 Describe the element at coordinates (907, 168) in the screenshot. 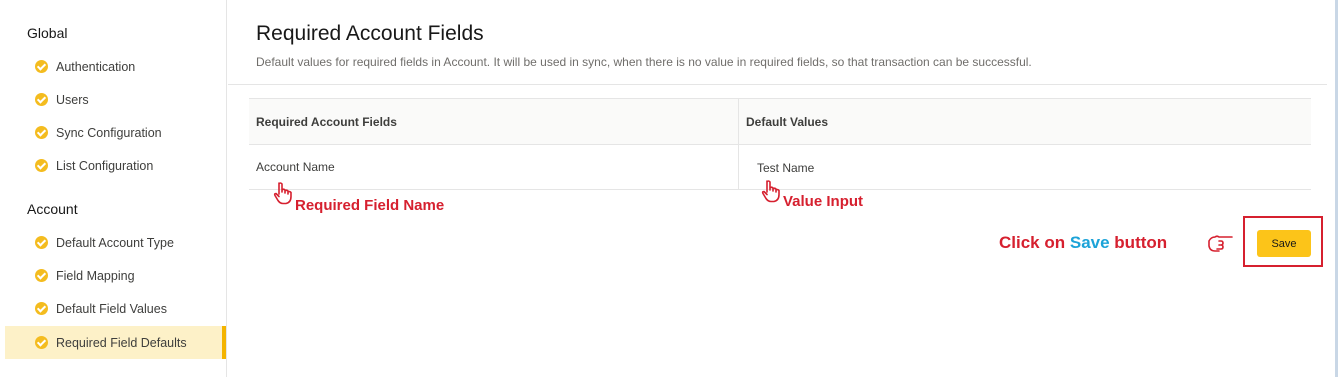

I see `default-value-input` at that location.